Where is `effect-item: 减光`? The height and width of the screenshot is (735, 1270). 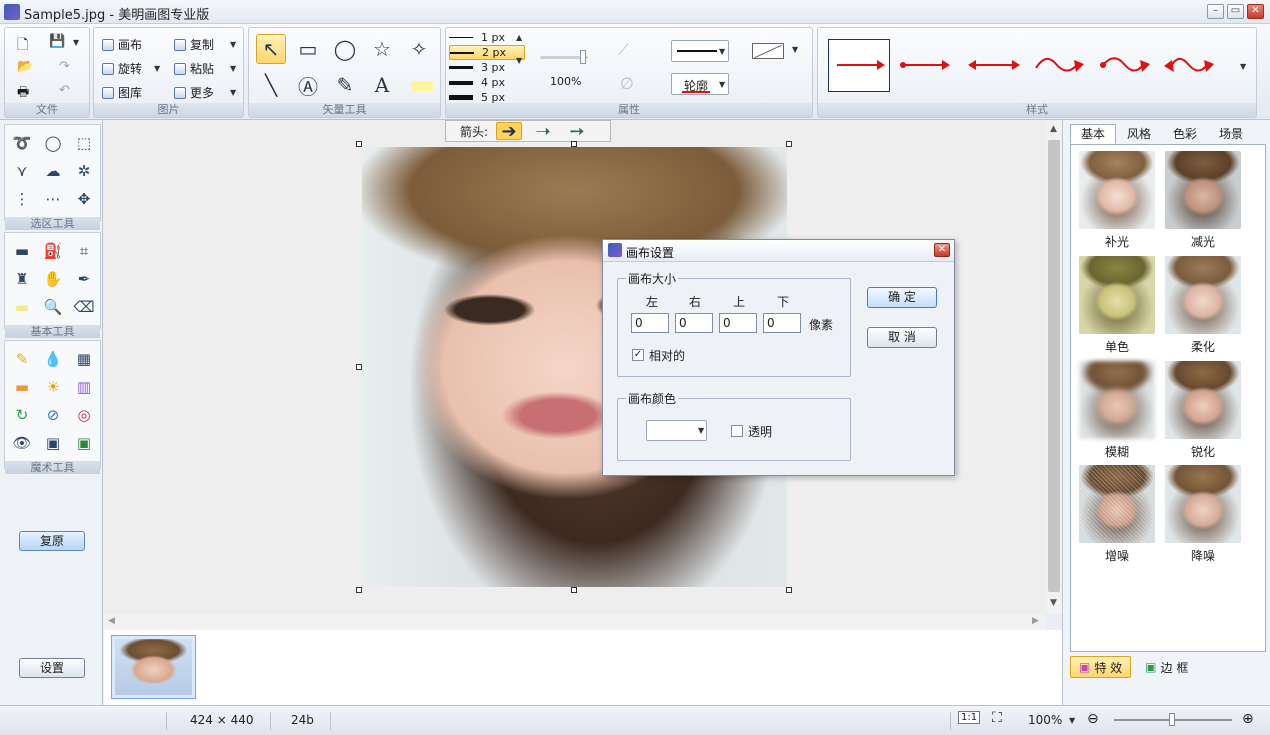
effect-item: 减光 is located at coordinates (1203, 200).